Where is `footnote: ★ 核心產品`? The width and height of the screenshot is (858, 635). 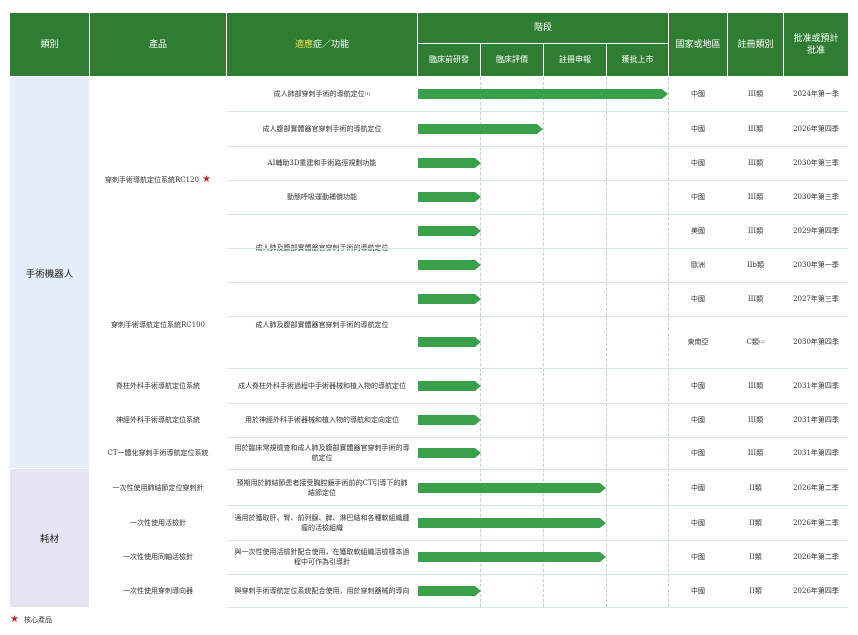
footnote: ★ 核心產品 is located at coordinates (31, 619).